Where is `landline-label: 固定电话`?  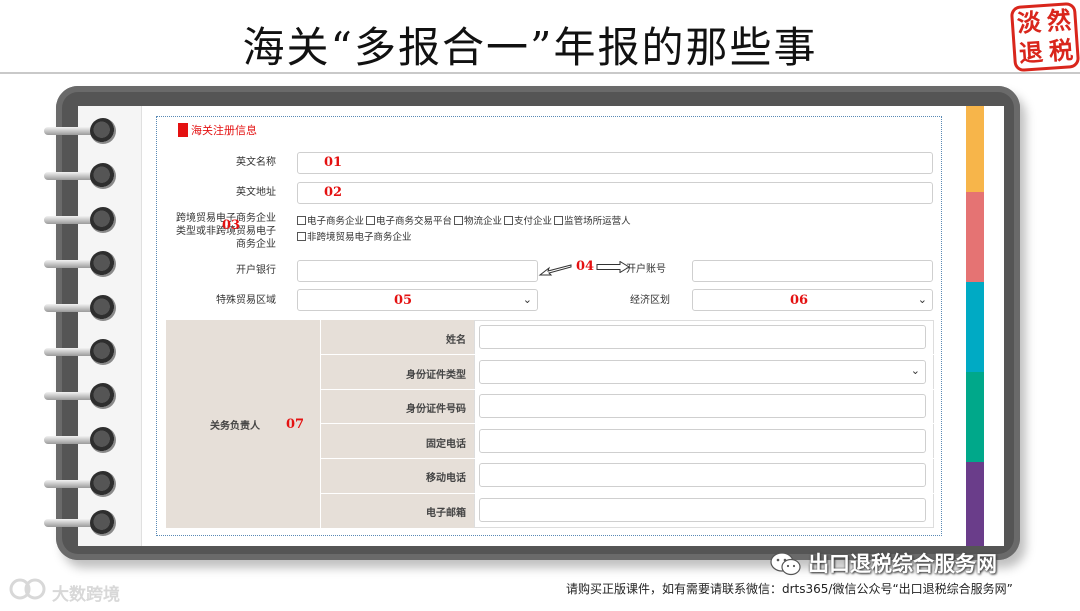 landline-label: 固定电话 is located at coordinates (446, 444).